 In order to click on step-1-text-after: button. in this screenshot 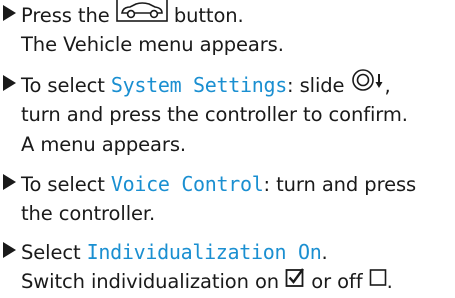, I will do `click(205, 15)`.